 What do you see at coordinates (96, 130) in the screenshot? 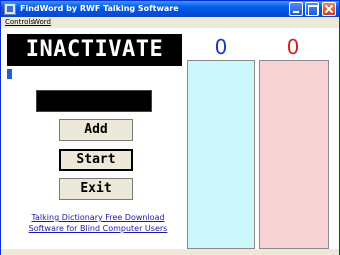
I see `add-button: Add` at bounding box center [96, 130].